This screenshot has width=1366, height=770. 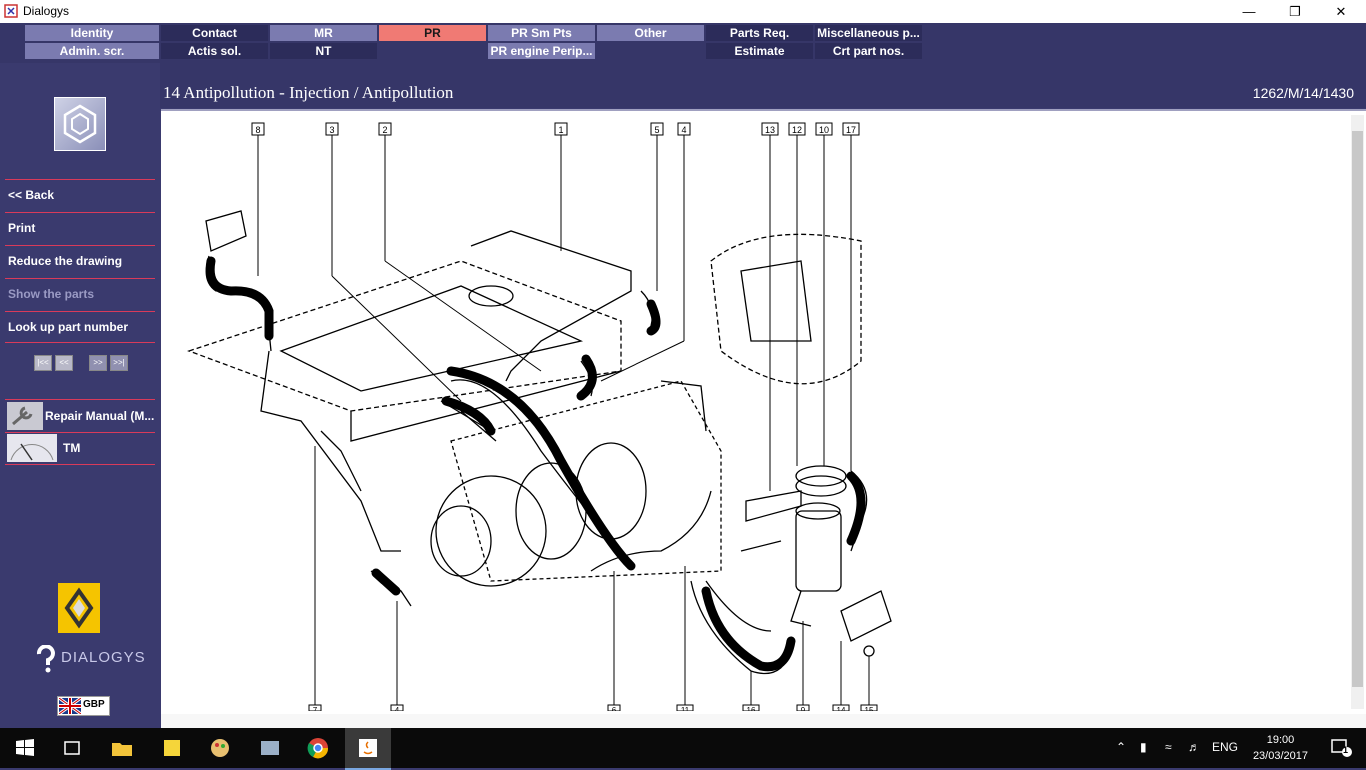 I want to click on volume-icon: ♬, so click(x=1194, y=747).